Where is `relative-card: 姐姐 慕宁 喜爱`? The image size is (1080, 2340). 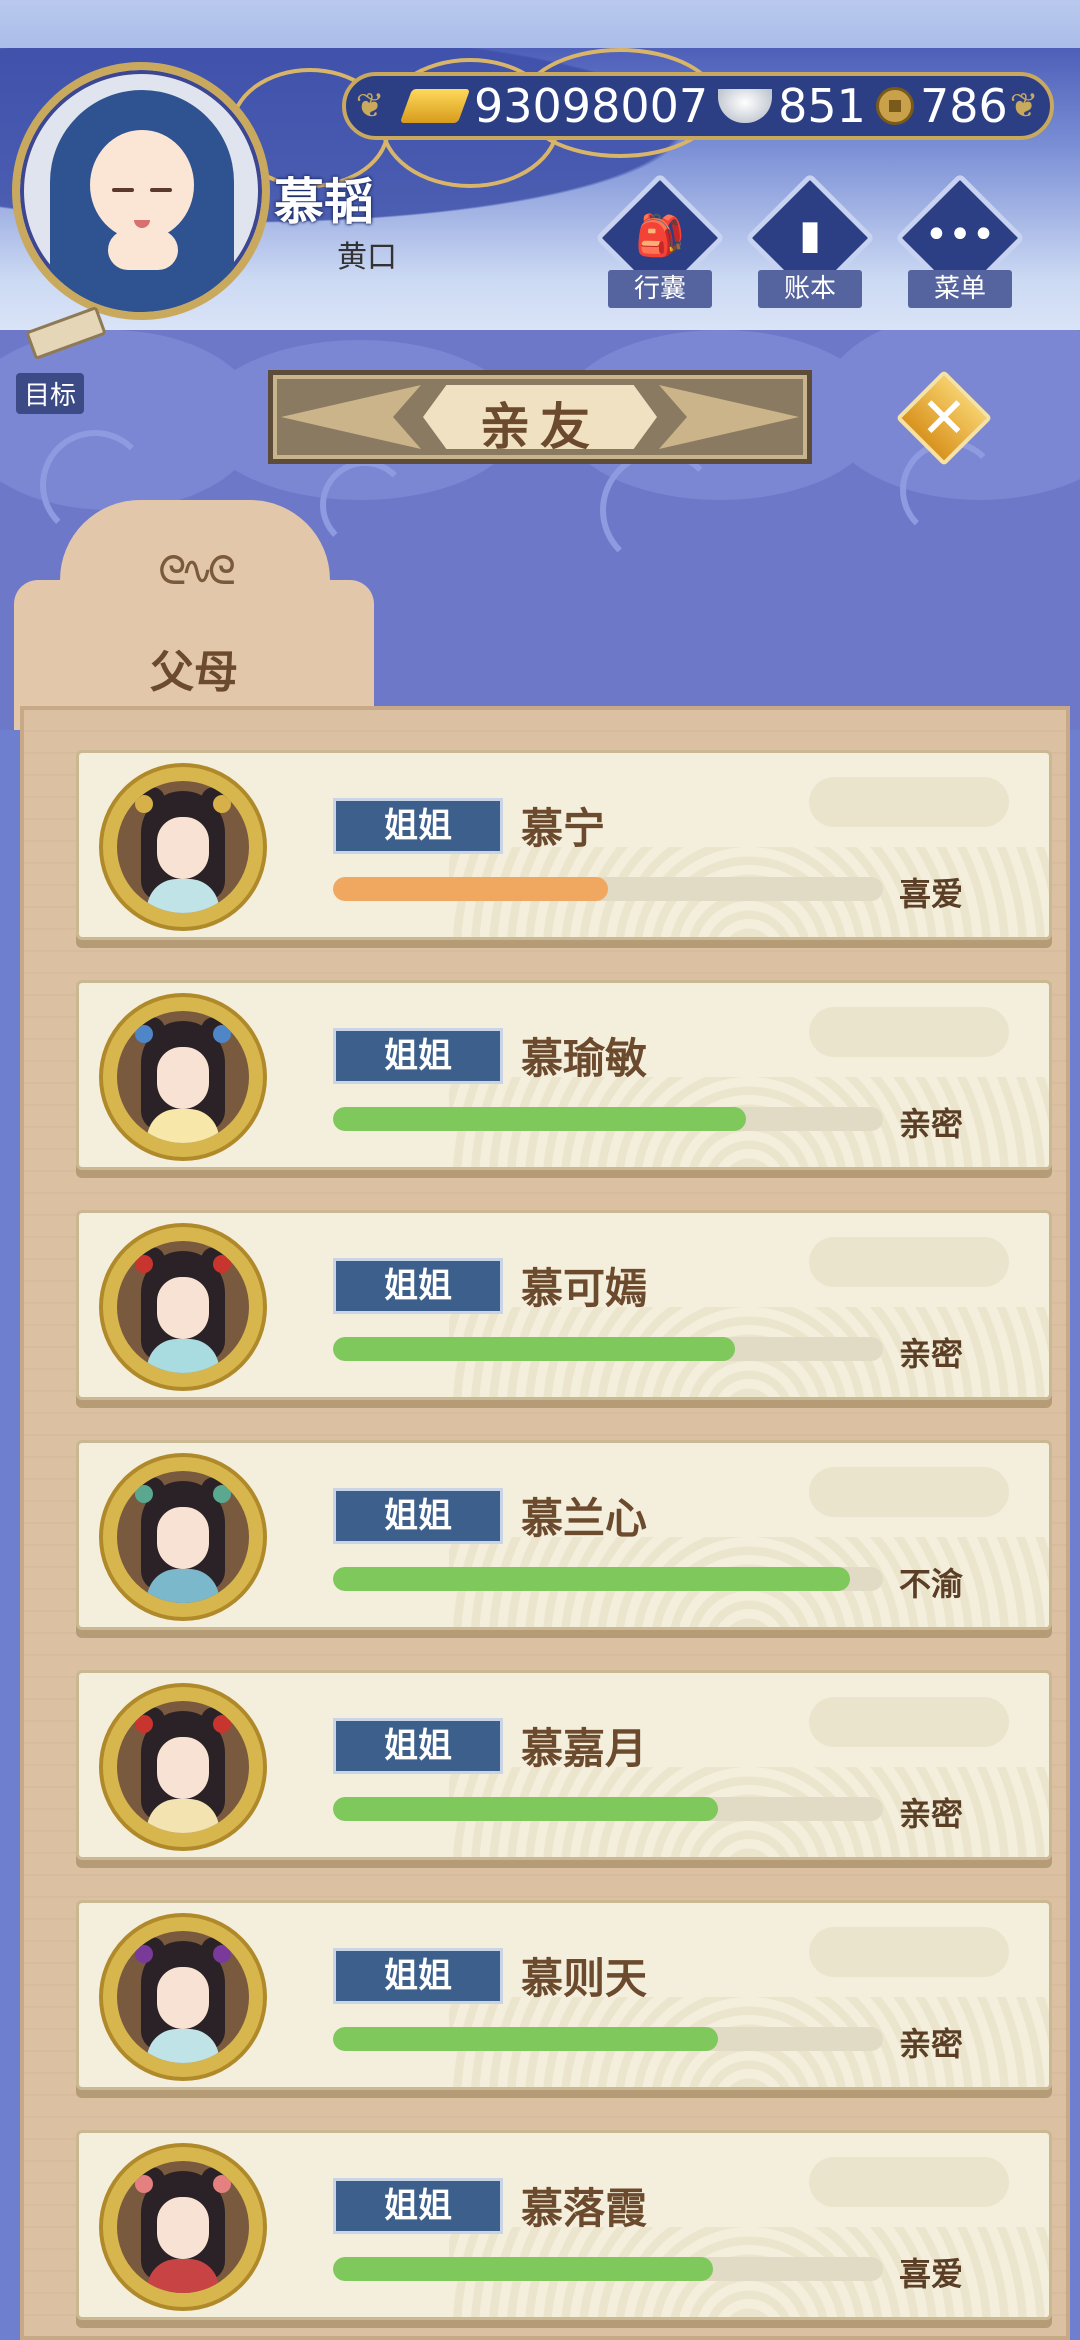 relative-card: 姐姐 慕宁 喜爱 is located at coordinates (564, 845).